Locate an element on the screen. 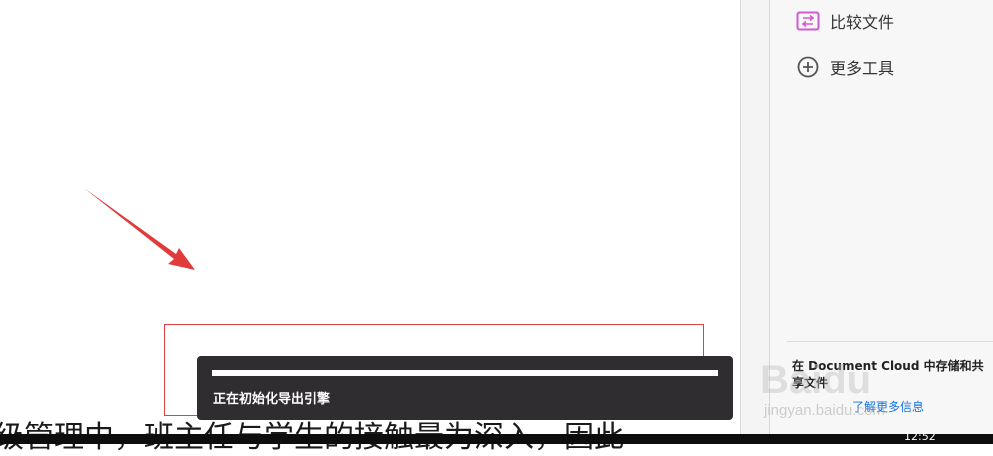 The width and height of the screenshot is (993, 456). export-progress-bar is located at coordinates (465, 373).